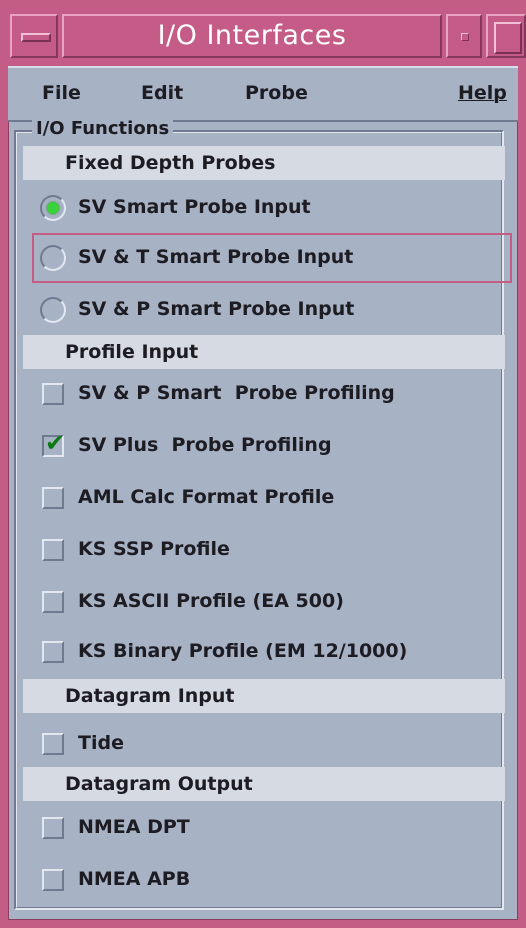 This screenshot has height=928, width=526. I want to click on minimize-button, so click(464, 36).